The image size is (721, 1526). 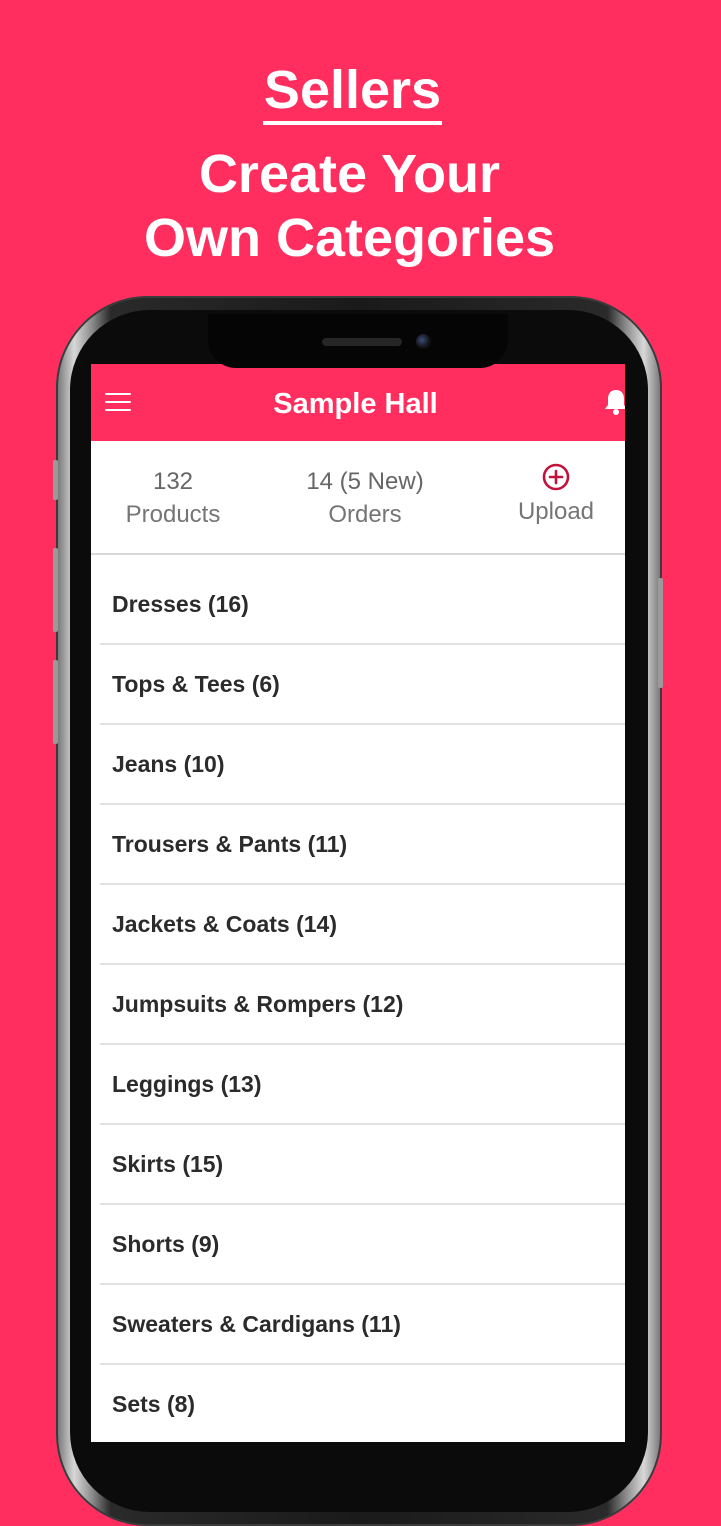 What do you see at coordinates (365, 514) in the screenshot?
I see `orders-label: Orders` at bounding box center [365, 514].